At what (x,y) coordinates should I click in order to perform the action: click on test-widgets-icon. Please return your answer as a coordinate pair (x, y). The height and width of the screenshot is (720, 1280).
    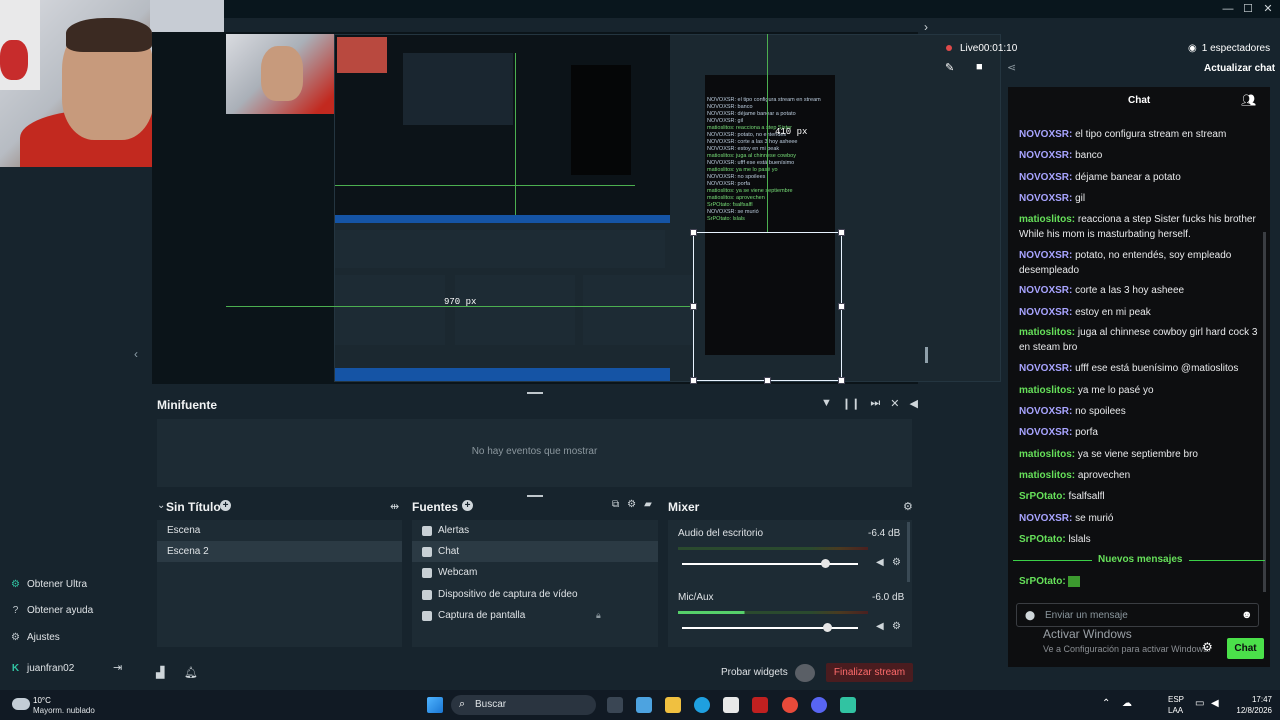
    Looking at the image, I should click on (805, 673).